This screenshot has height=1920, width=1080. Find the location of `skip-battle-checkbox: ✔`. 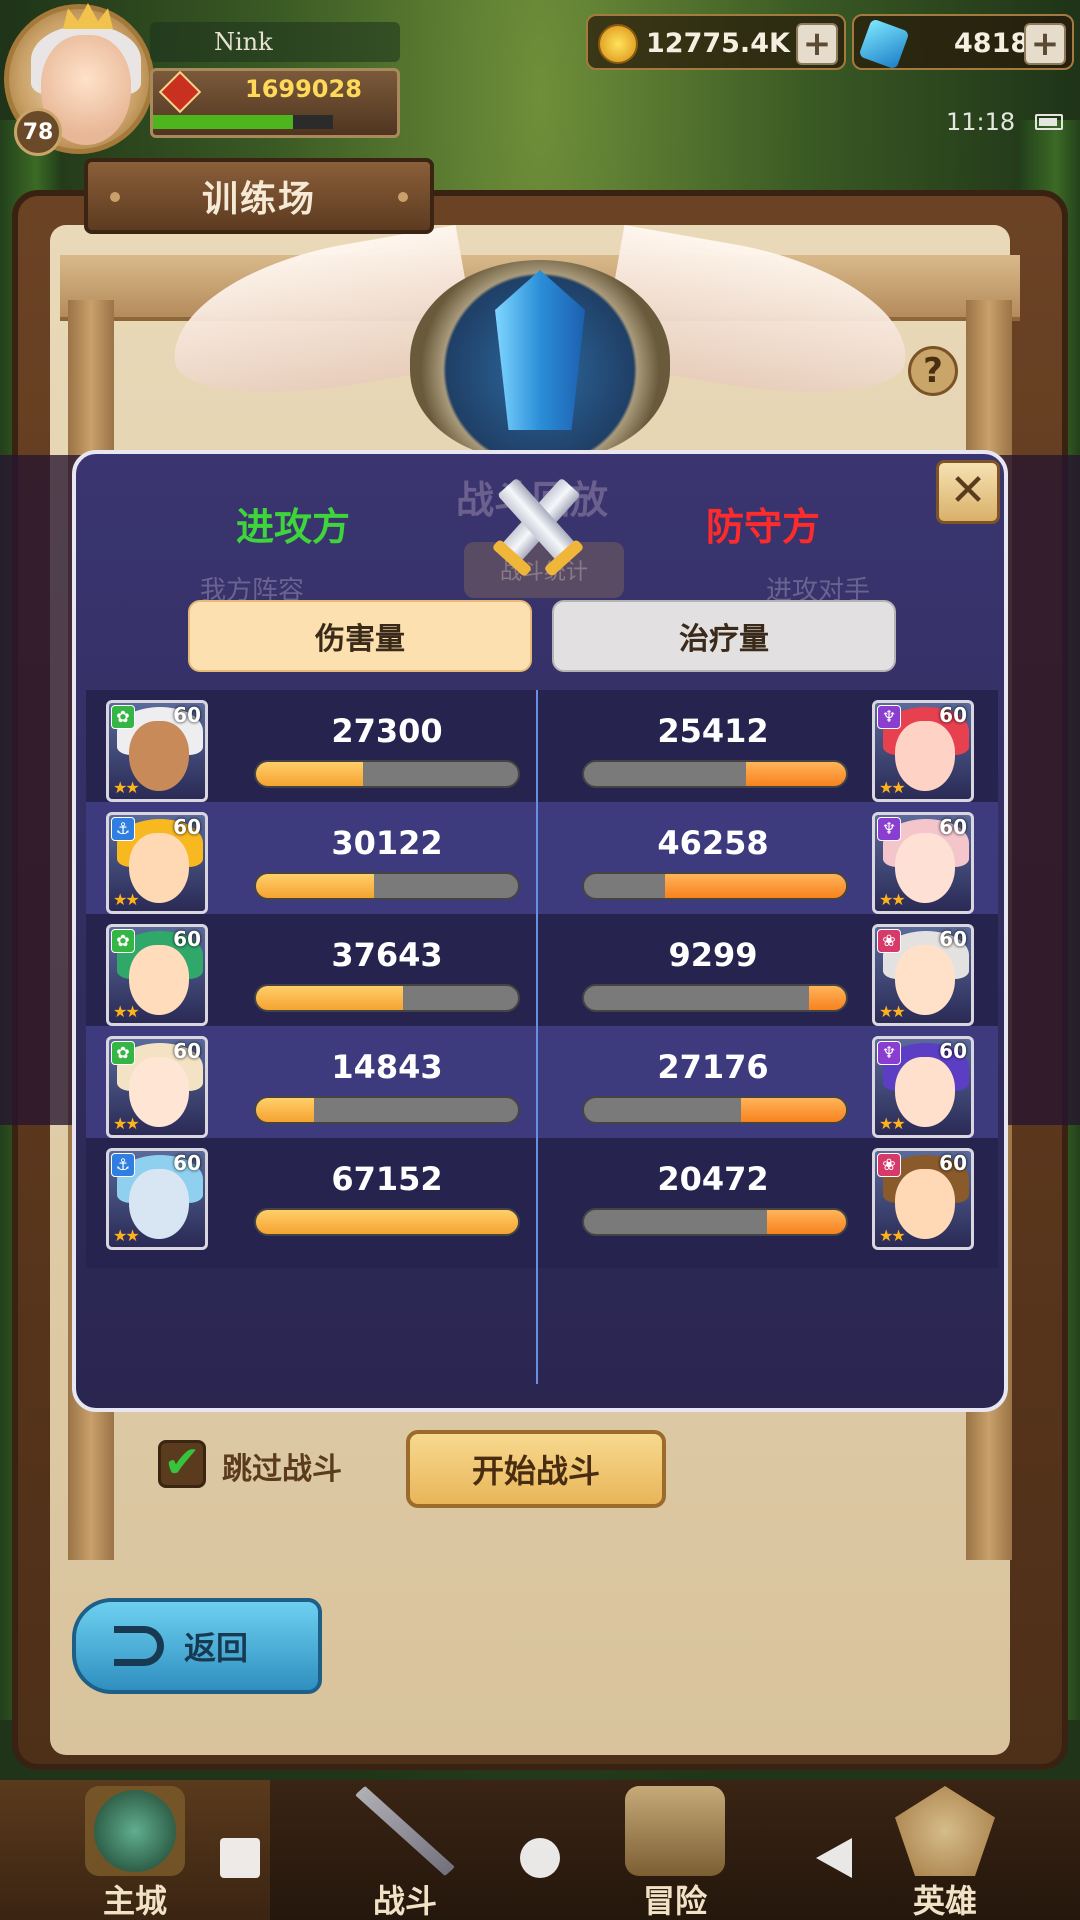

skip-battle-checkbox: ✔ is located at coordinates (182, 1464).